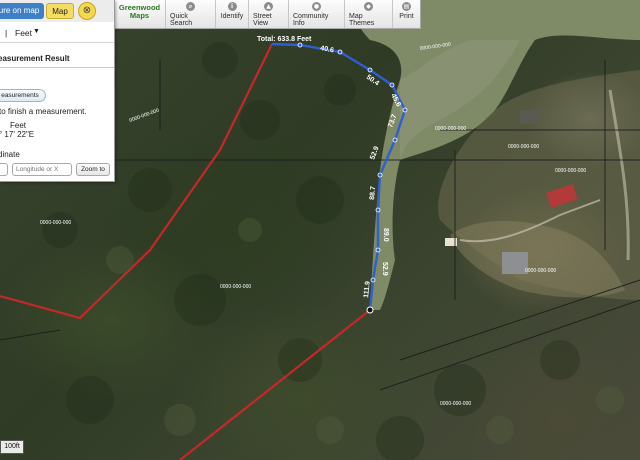 This screenshot has height=460, width=640. Describe the element at coordinates (232, 6) in the screenshot. I see `info-icon: i` at that location.